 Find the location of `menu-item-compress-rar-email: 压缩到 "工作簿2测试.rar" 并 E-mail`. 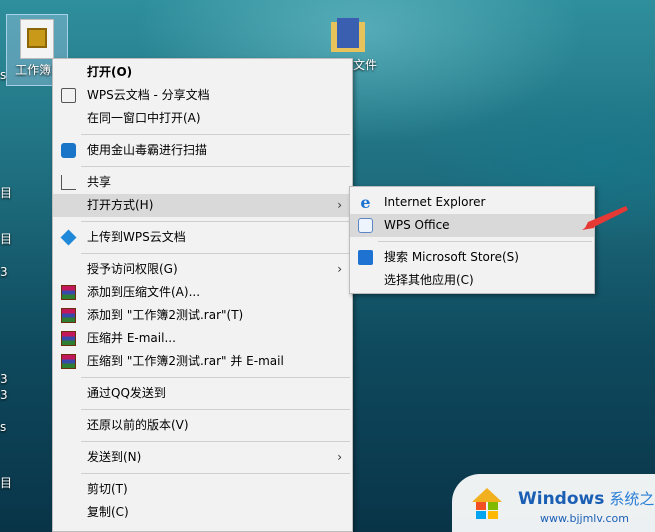

menu-item-compress-rar-email: 压缩到 "工作簿2测试.rar" 并 E-mail is located at coordinates (202, 361).